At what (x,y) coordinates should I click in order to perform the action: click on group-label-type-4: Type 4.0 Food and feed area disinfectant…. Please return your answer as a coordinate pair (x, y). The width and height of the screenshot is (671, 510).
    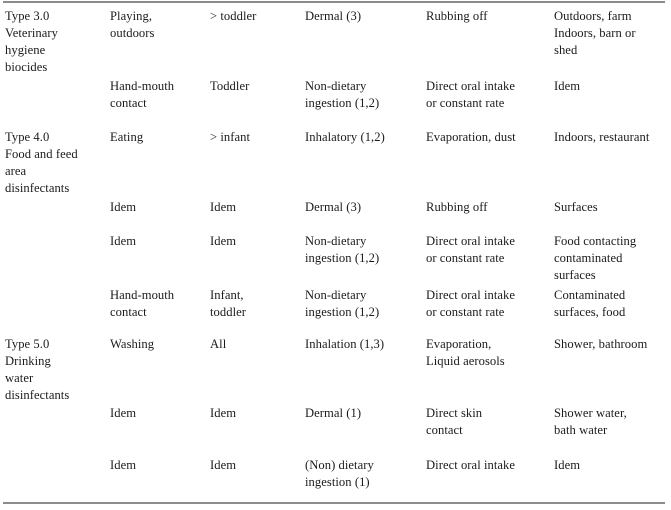
    Looking at the image, I should click on (41, 162).